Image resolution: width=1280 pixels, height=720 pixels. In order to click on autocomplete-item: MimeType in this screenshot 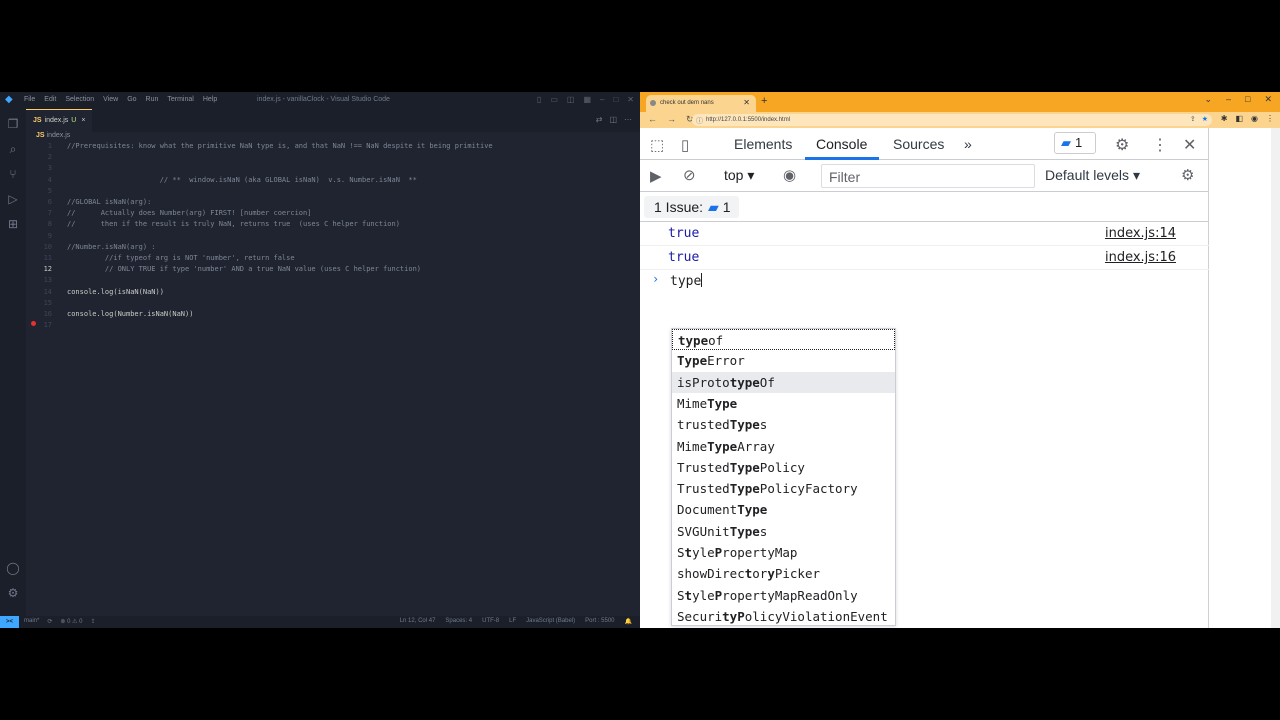, I will do `click(783, 403)`.